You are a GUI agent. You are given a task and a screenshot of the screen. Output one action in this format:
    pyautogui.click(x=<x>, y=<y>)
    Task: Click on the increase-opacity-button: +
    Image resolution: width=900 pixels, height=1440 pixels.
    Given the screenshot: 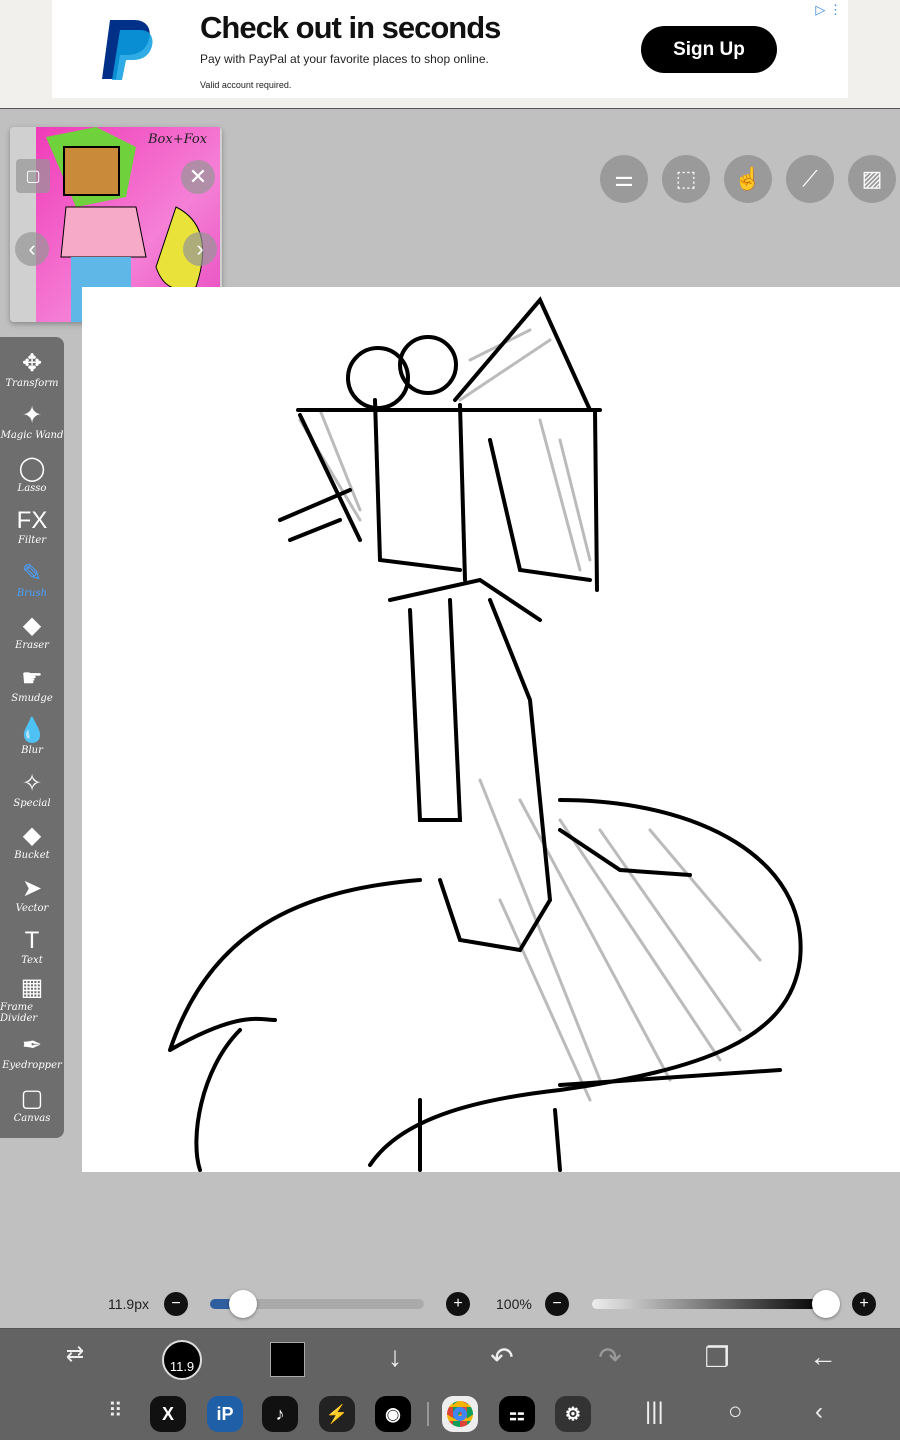 What is the action you would take?
    pyautogui.click(x=864, y=1304)
    